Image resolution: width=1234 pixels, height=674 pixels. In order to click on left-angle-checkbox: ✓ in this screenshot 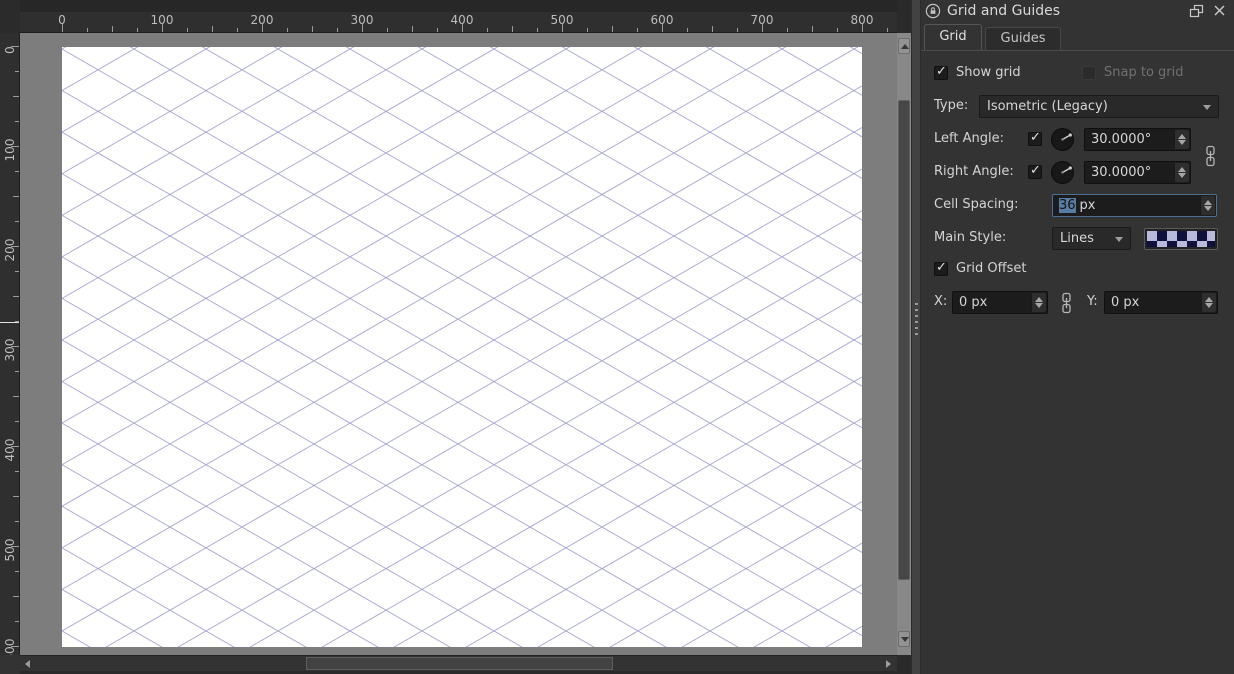, I will do `click(1035, 138)`.